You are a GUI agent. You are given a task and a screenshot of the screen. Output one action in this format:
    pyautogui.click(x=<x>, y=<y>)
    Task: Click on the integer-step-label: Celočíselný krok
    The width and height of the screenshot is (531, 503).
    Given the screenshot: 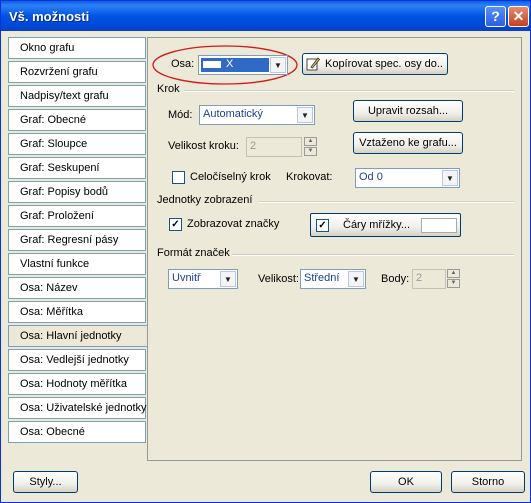 What is the action you would take?
    pyautogui.click(x=230, y=177)
    